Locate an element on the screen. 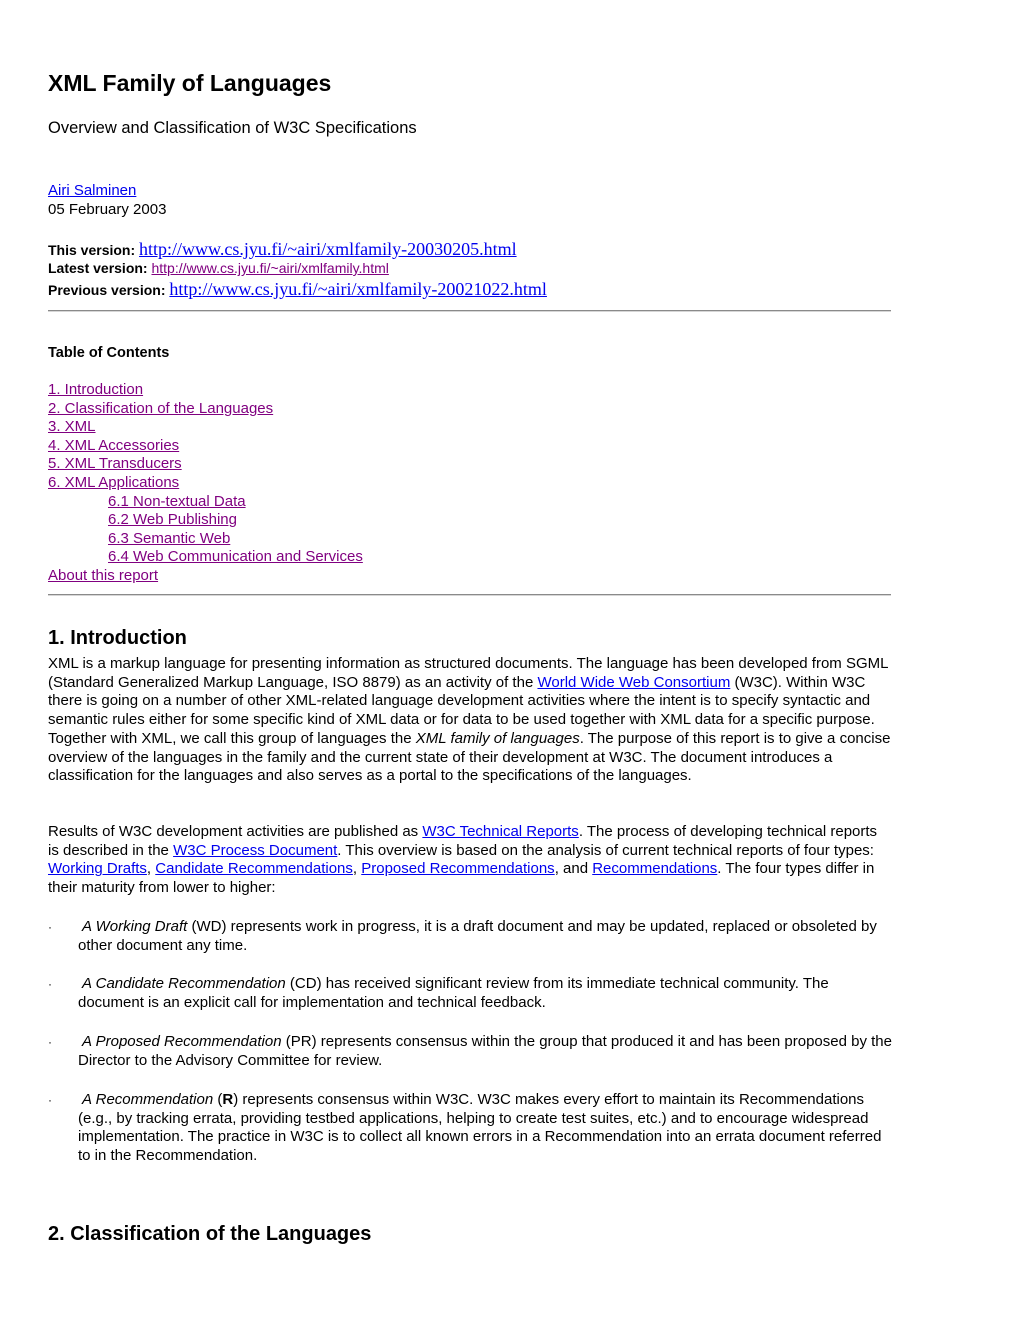 The image size is (1020, 1320). this-version-label: This version: is located at coordinates (92, 250).